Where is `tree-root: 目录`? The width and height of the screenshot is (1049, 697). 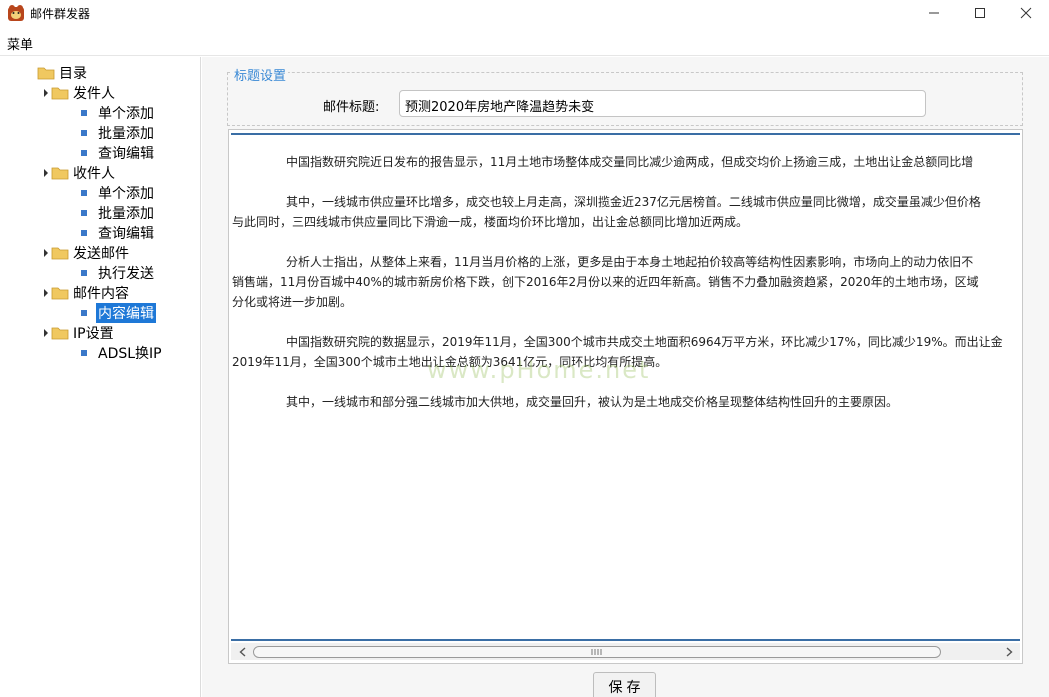 tree-root: 目录 is located at coordinates (62, 73).